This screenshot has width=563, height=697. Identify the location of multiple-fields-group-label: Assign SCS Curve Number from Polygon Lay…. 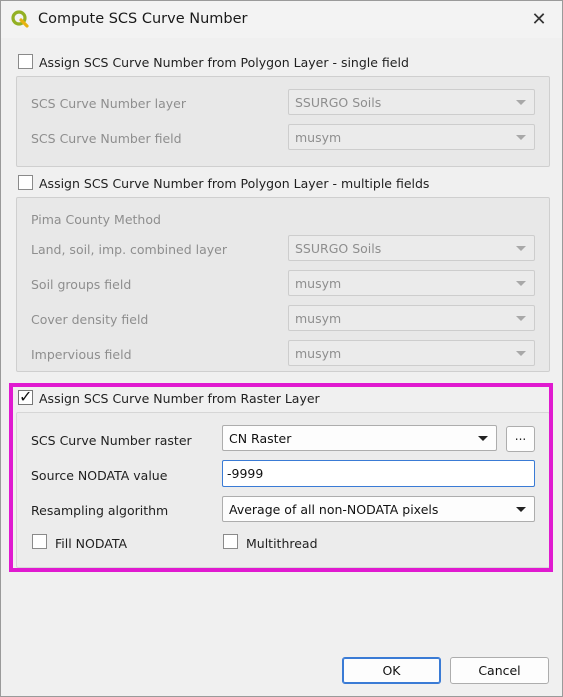
(234, 183).